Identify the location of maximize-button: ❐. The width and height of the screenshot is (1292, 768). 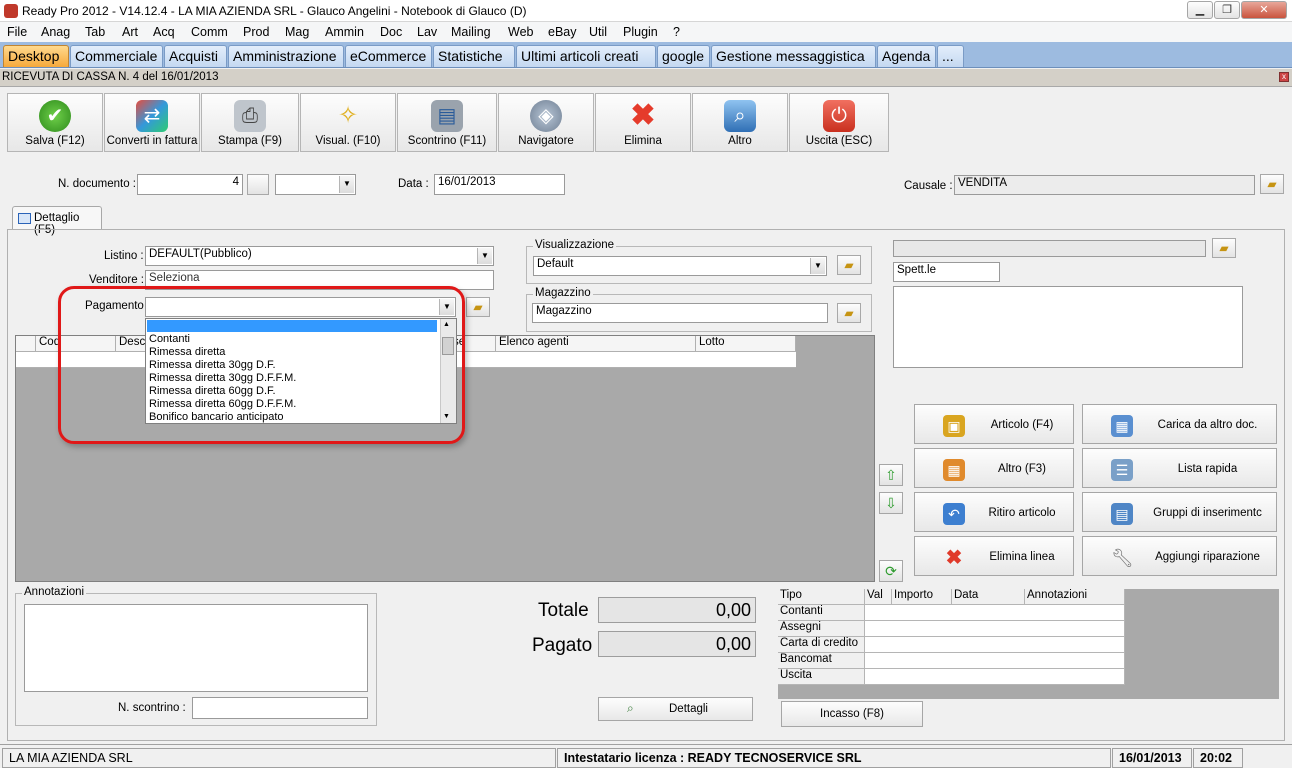
(1227, 10).